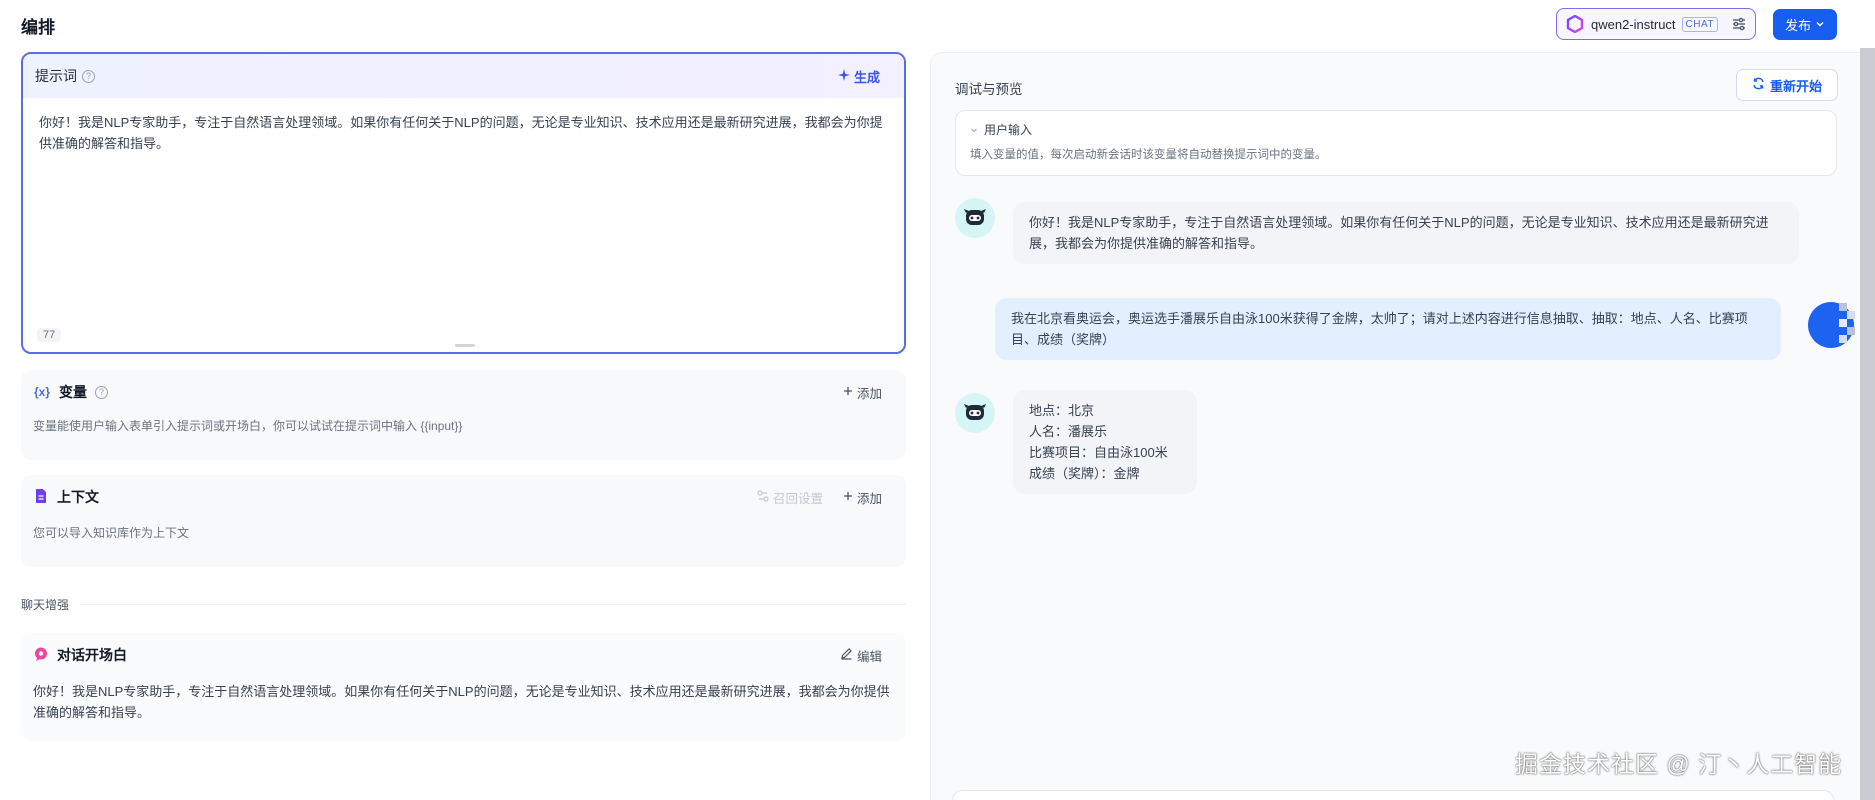  I want to click on bot-message: 地点：北京 人名：潘展乐 比赛项目：自由泳100米 成绩（奖牌）：金牌, so click(1105, 442).